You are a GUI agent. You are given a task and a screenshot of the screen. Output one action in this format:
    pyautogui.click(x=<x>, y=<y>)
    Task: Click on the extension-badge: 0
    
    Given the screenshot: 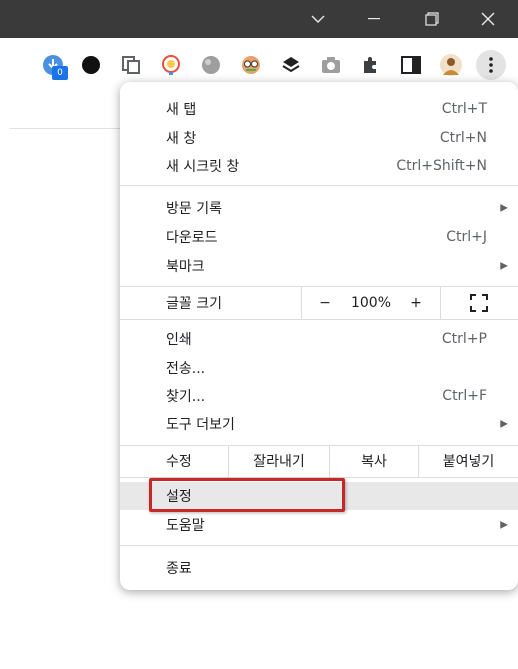 What is the action you would take?
    pyautogui.click(x=60, y=73)
    